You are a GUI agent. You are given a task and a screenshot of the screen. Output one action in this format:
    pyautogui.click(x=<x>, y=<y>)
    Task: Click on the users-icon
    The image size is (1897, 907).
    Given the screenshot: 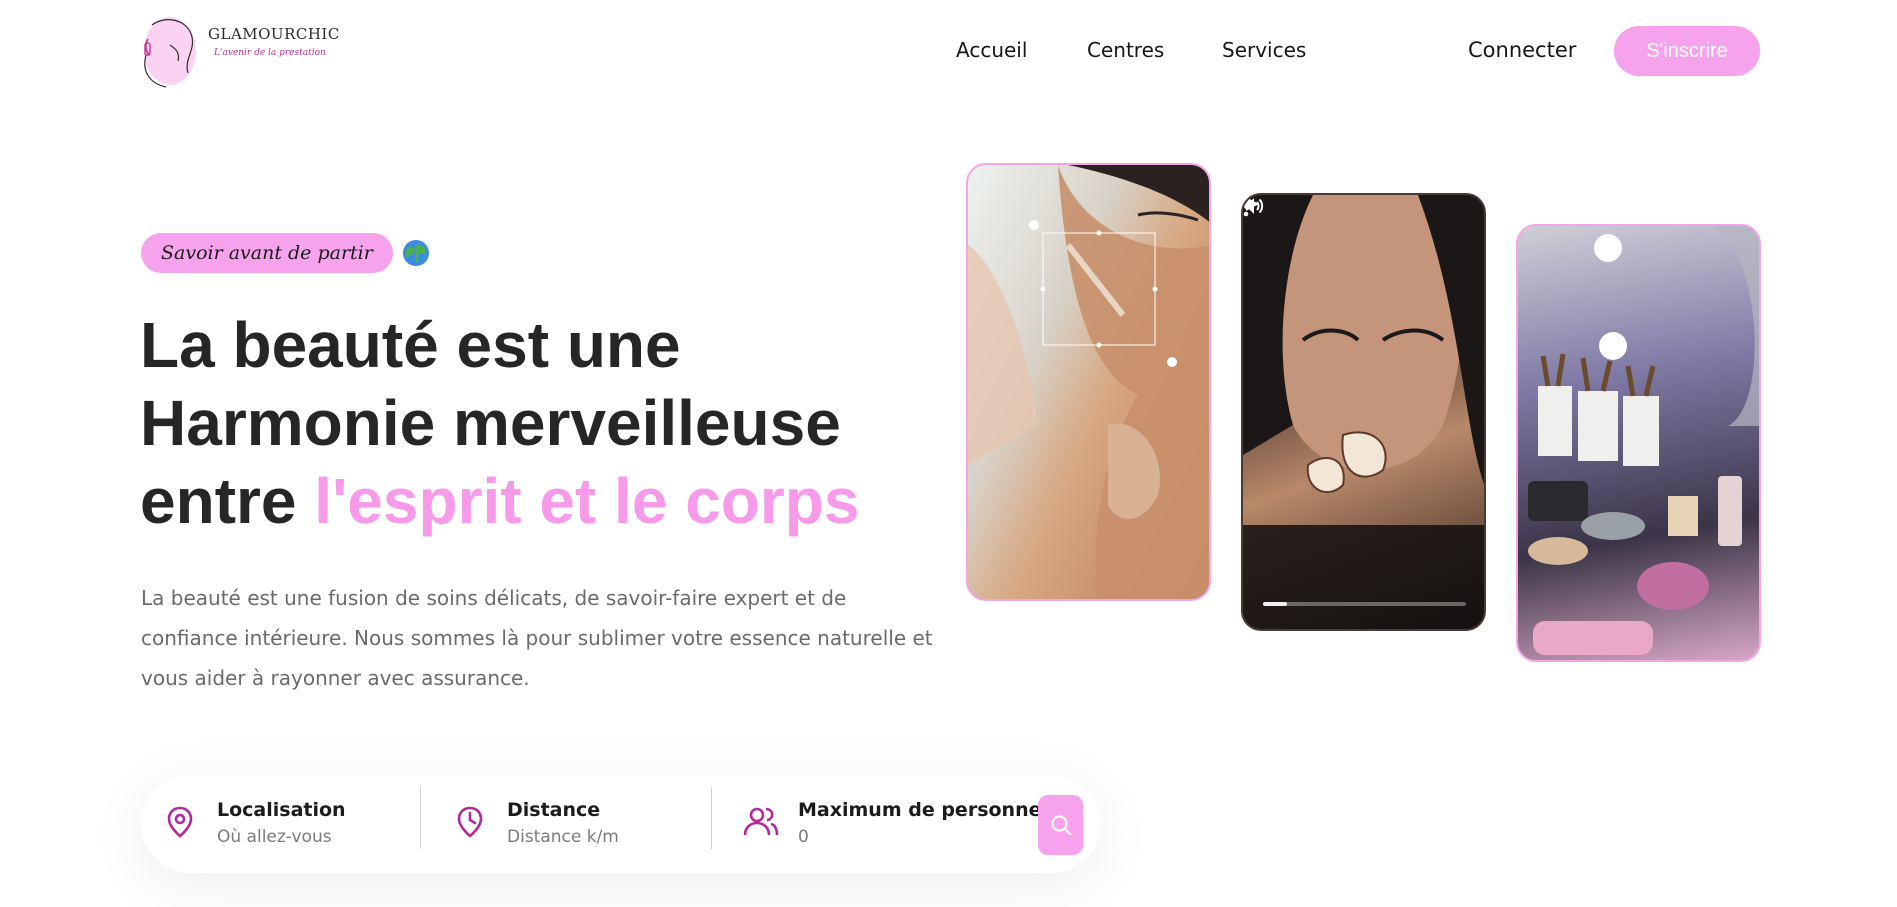 What is the action you would take?
    pyautogui.click(x=761, y=821)
    